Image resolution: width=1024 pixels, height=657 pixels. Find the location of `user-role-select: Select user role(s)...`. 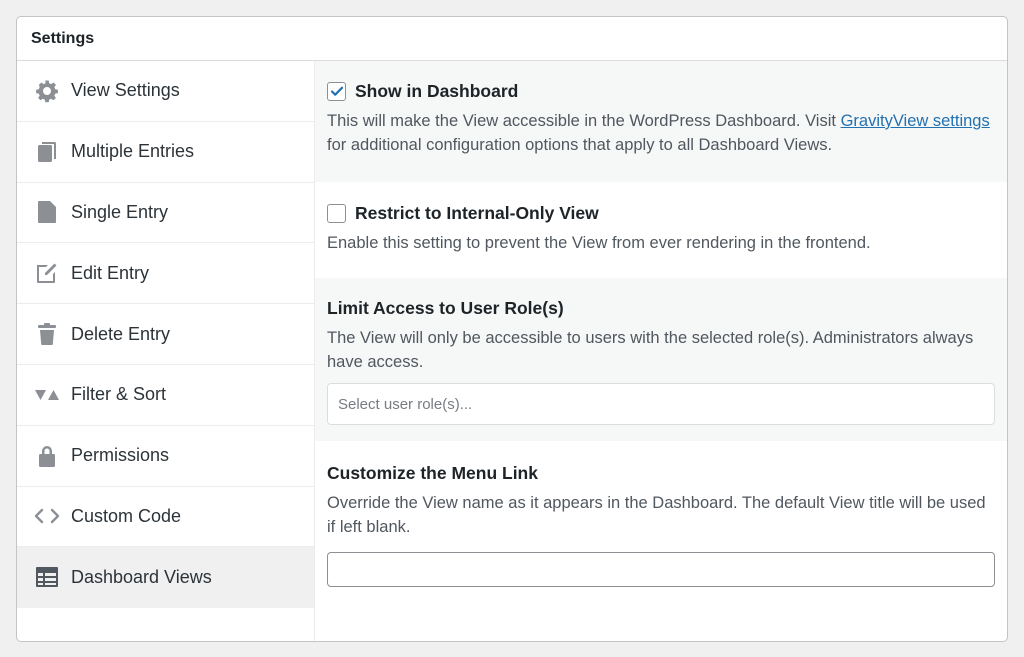

user-role-select: Select user role(s)... is located at coordinates (661, 404).